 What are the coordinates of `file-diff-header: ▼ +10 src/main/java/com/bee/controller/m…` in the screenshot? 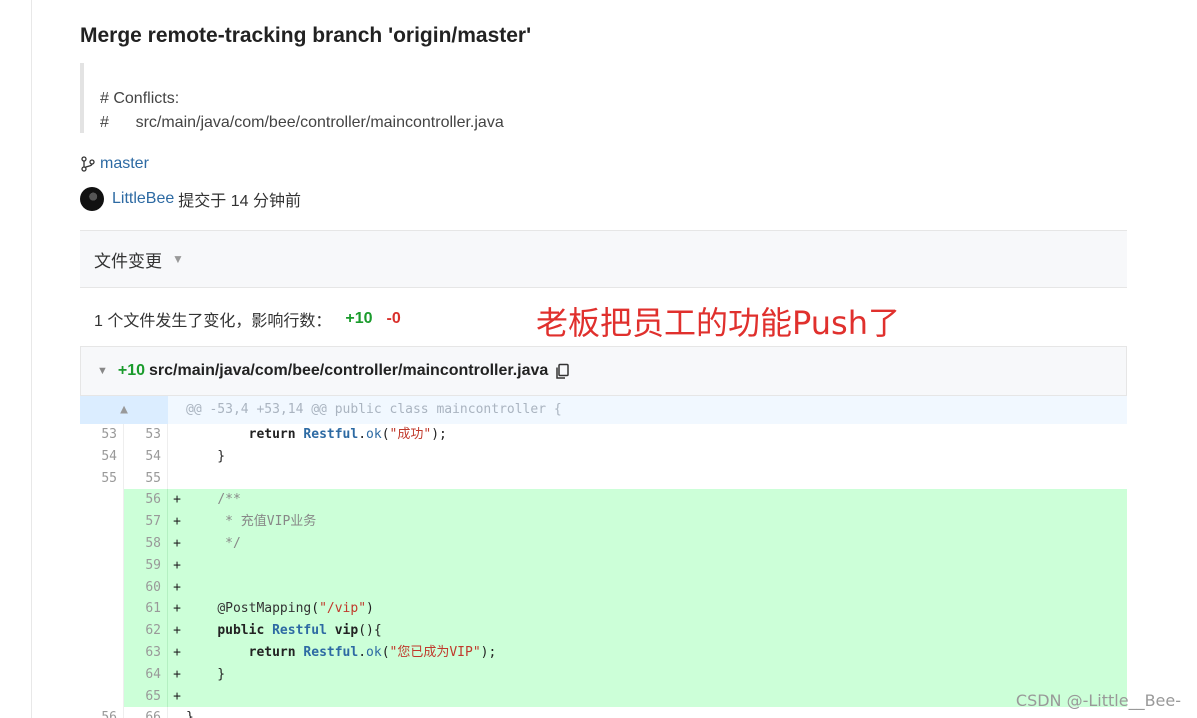 It's located at (603, 371).